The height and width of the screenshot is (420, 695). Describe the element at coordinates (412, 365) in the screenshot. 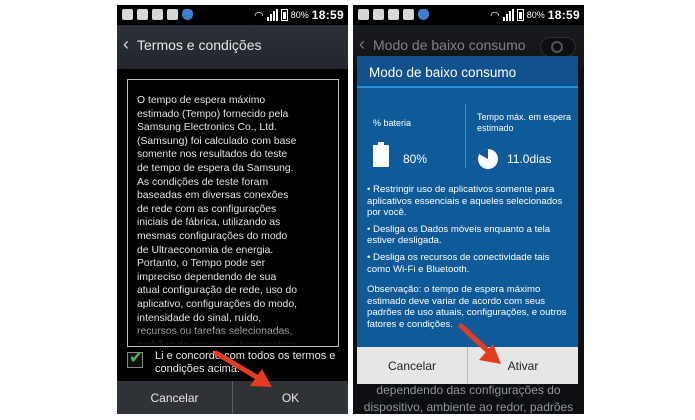

I see `cancel-button: Cancelar` at that location.